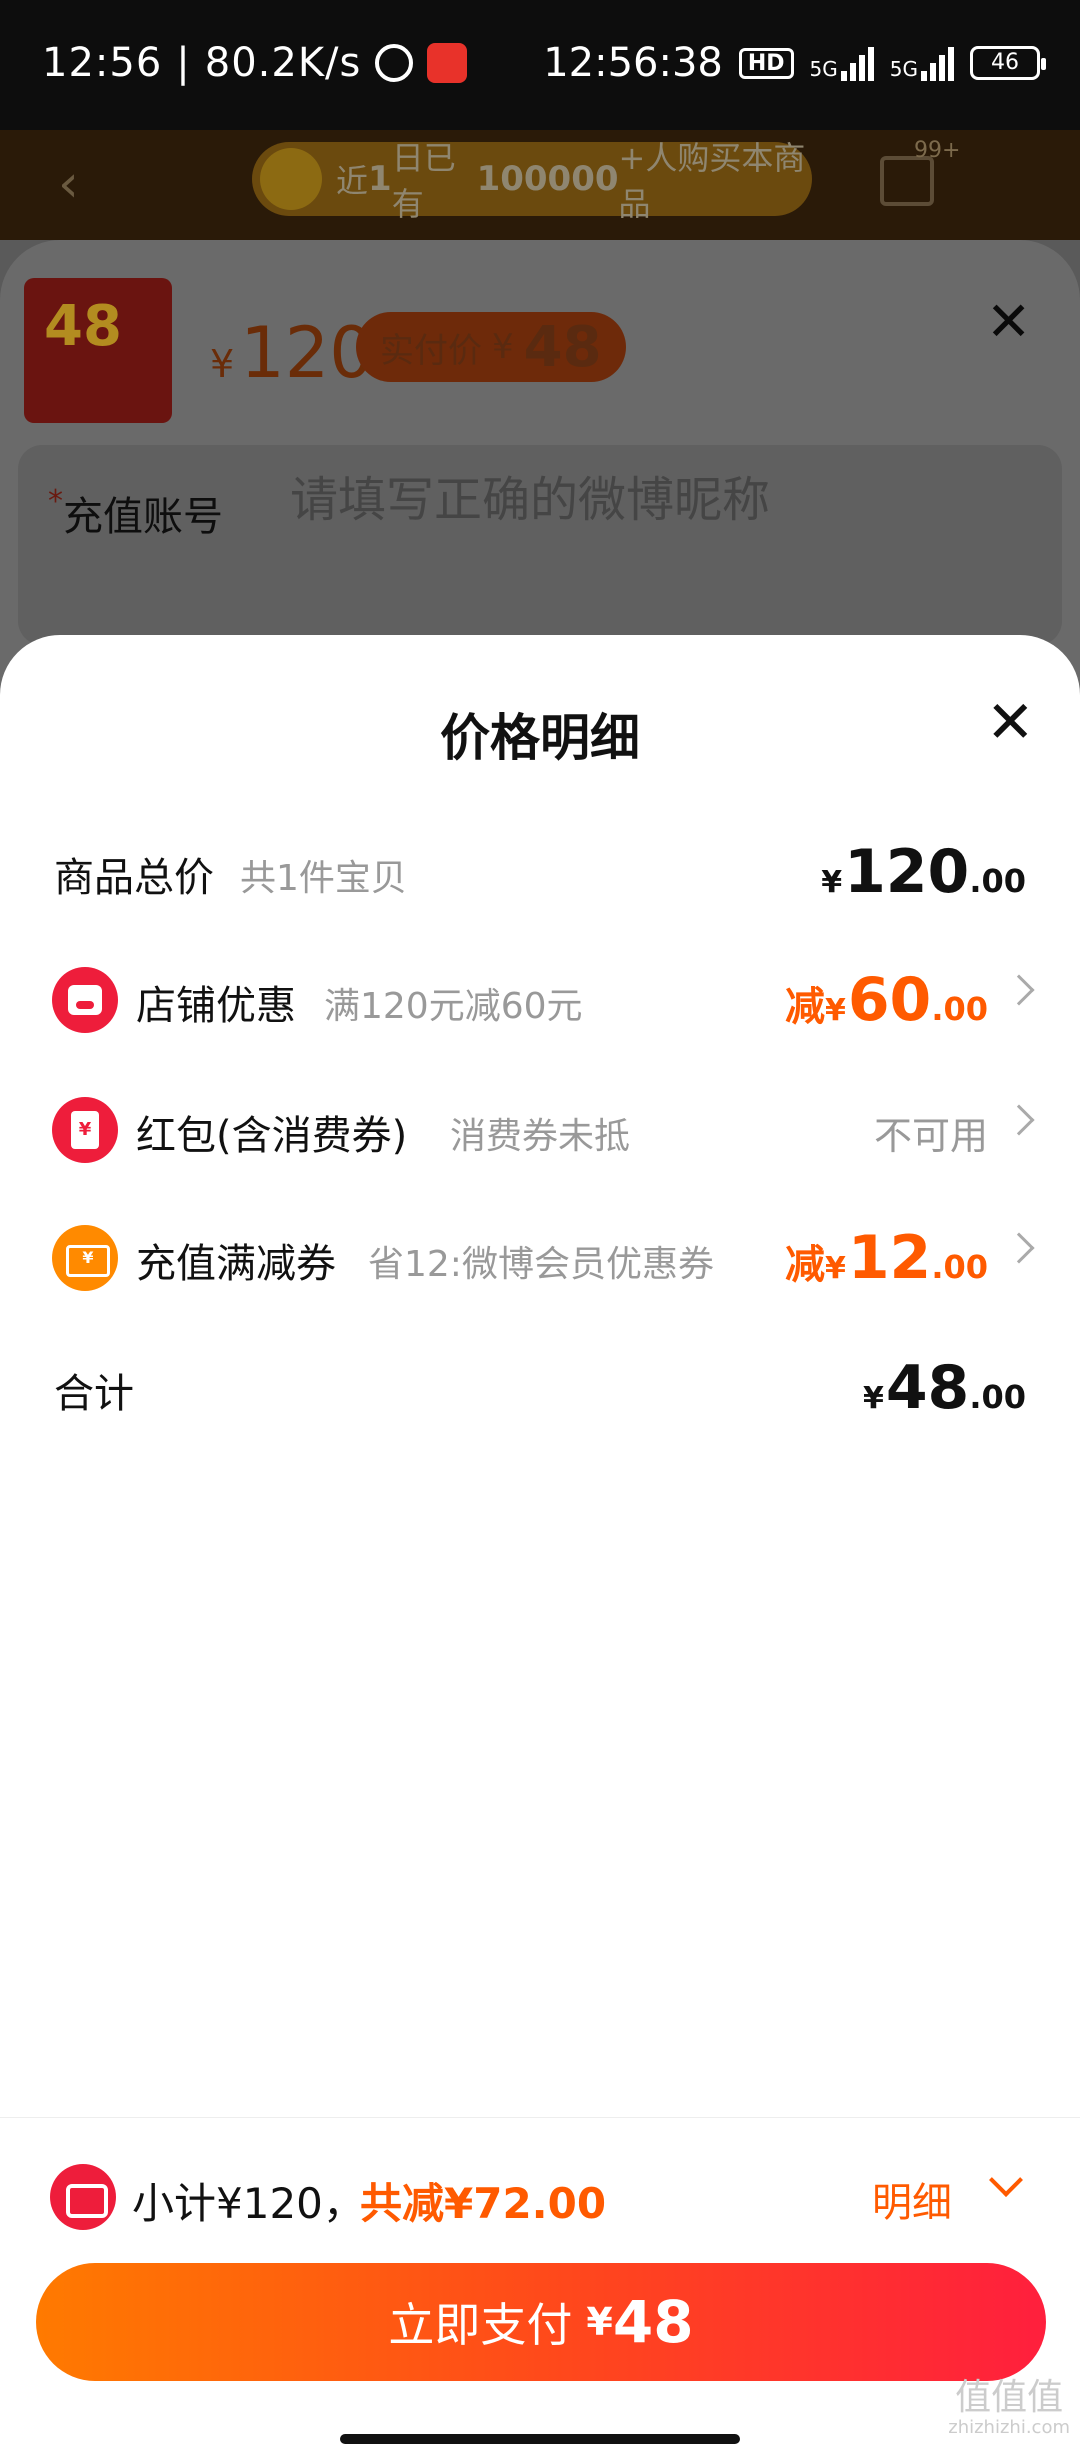 Image resolution: width=1080 pixels, height=2460 pixels. Describe the element at coordinates (927, 1388) in the screenshot. I see `amount-int: 48` at that location.